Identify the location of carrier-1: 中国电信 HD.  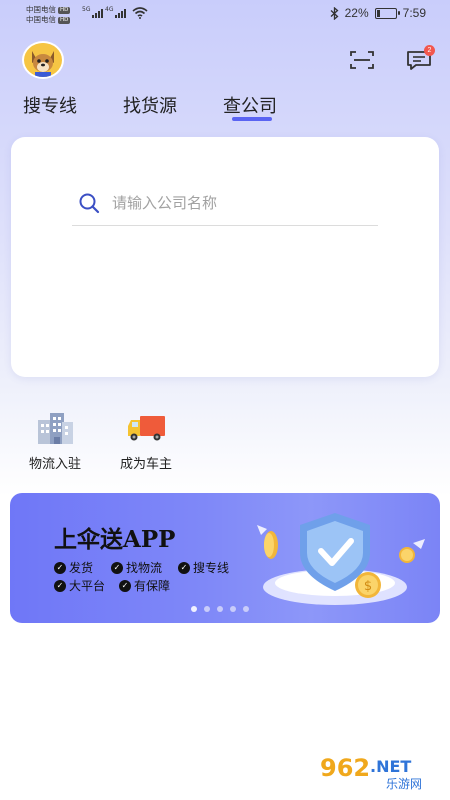
(48, 9).